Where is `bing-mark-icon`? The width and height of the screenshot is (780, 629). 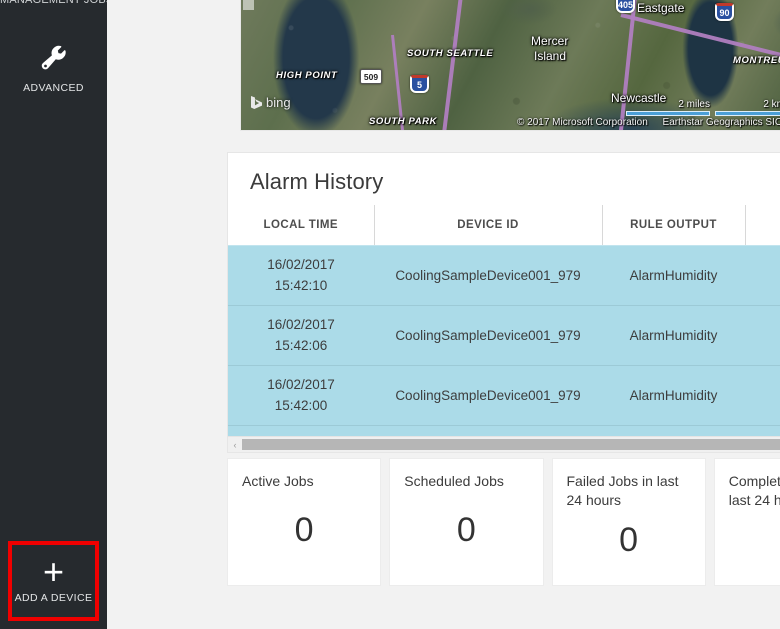
bing-mark-icon is located at coordinates (256, 102).